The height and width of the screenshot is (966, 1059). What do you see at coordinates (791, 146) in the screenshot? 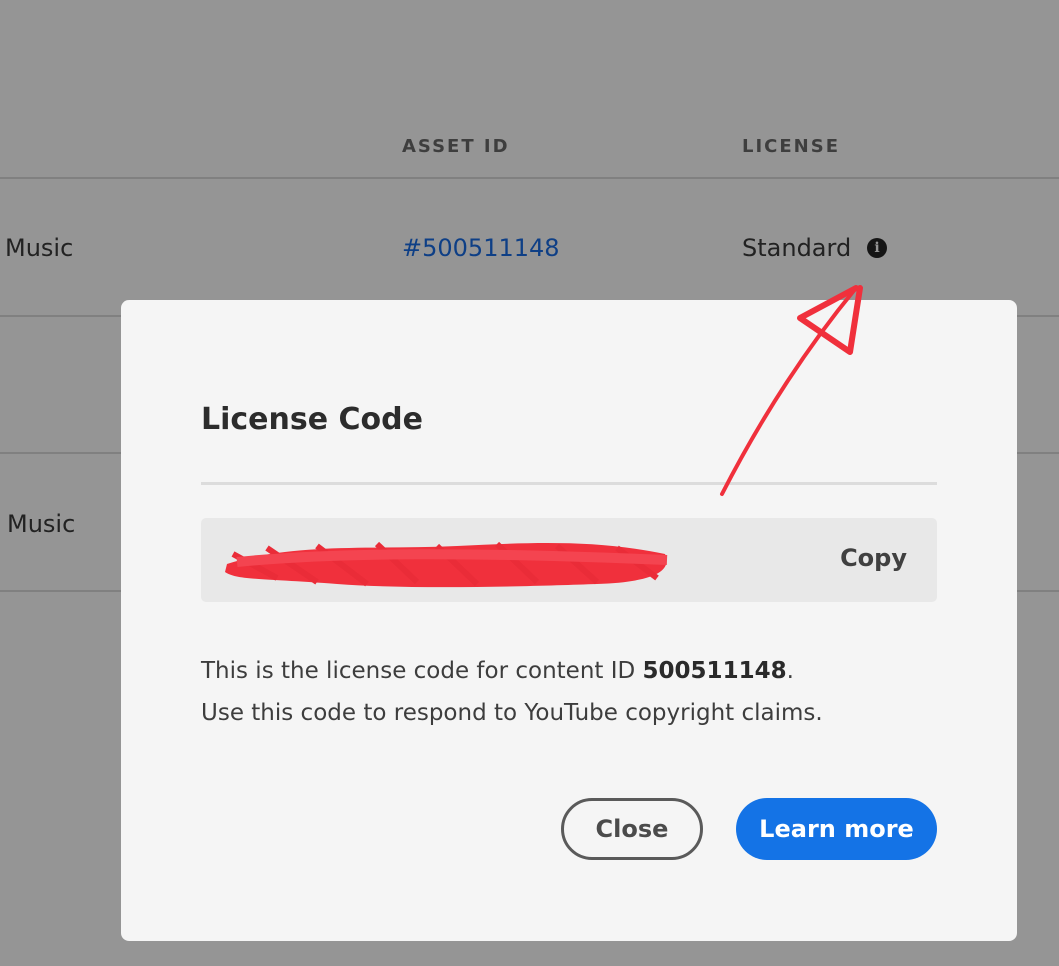
I see `column-header-license: LICENSE` at bounding box center [791, 146].